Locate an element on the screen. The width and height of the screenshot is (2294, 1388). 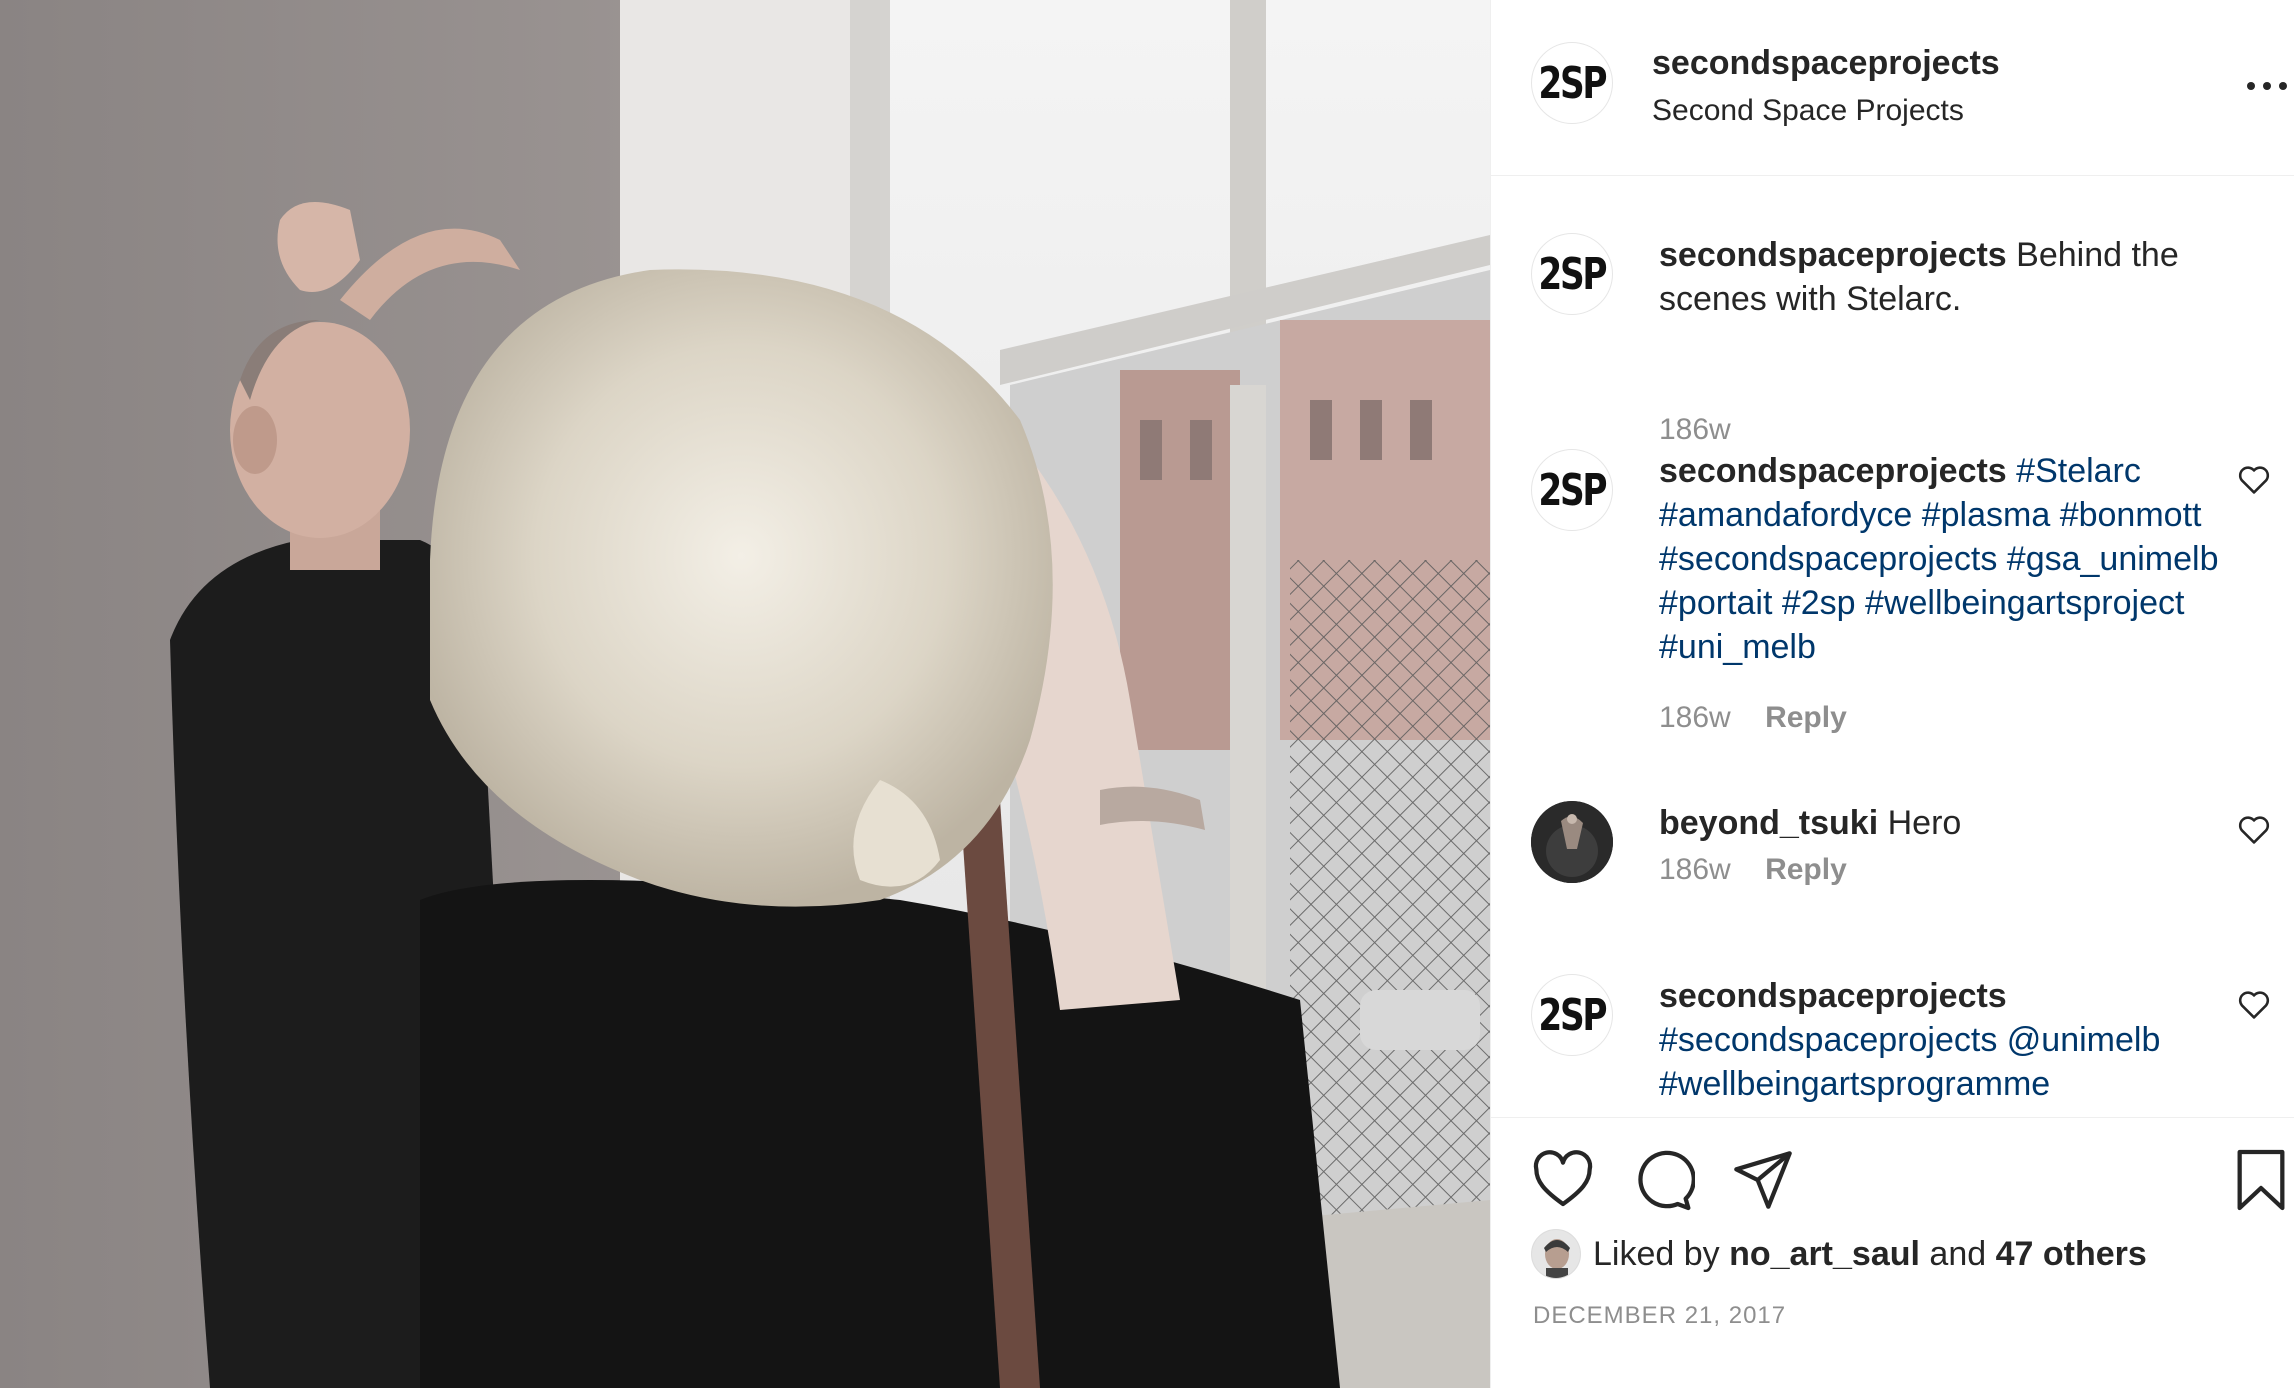
user-avatar-image is located at coordinates (1572, 842).